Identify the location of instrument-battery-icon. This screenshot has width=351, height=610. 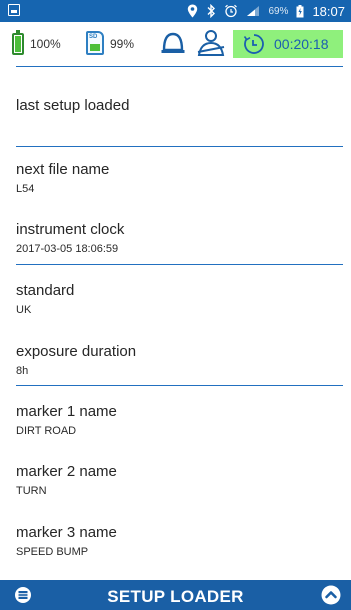
(18, 42).